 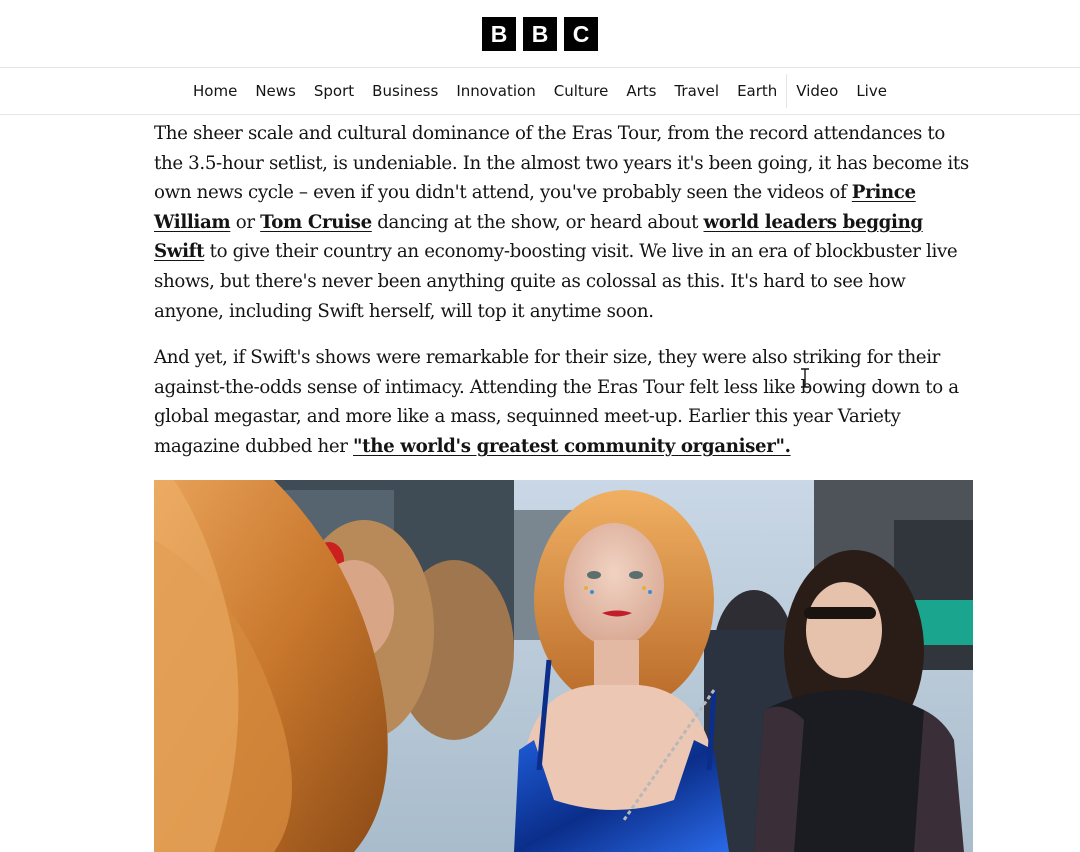 I want to click on logo-letter-b2: B, so click(x=540, y=34).